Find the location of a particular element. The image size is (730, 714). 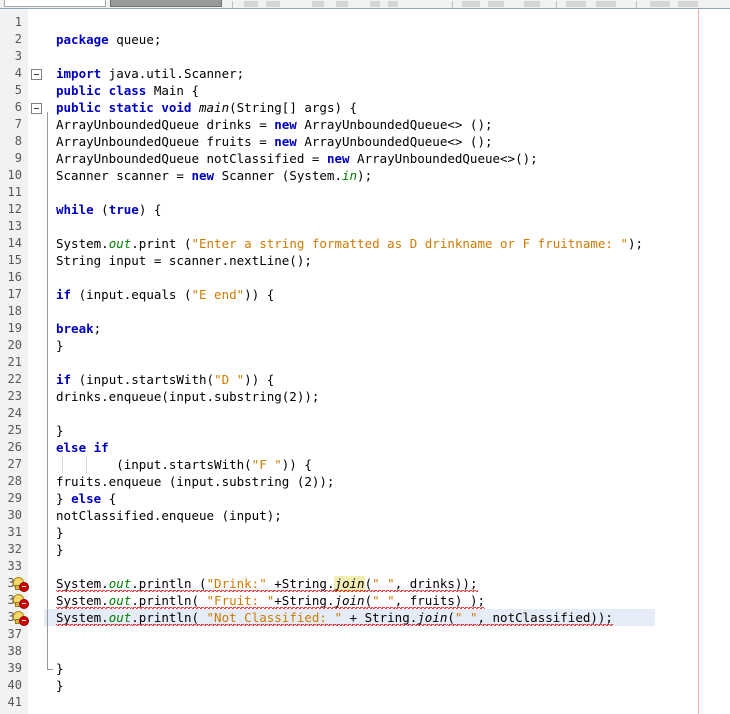

main-toolbar is located at coordinates (365, 4).